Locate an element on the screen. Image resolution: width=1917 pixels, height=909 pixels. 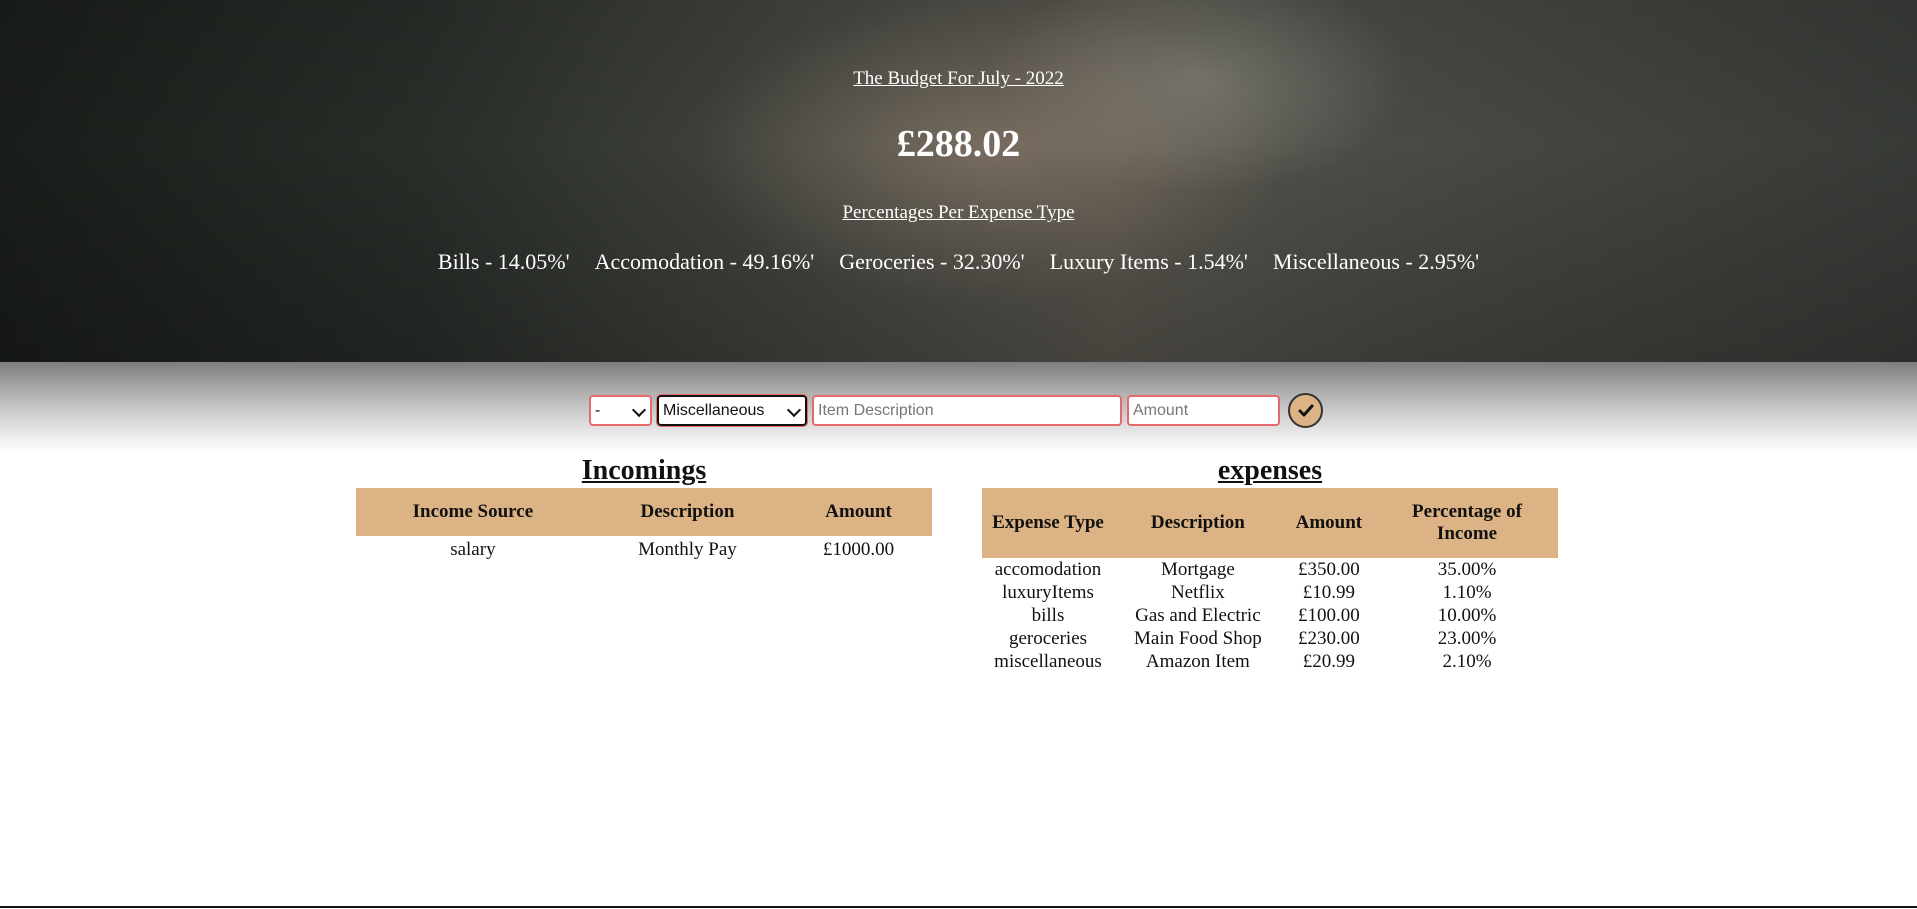
checkmark-icon is located at coordinates (1305, 410).